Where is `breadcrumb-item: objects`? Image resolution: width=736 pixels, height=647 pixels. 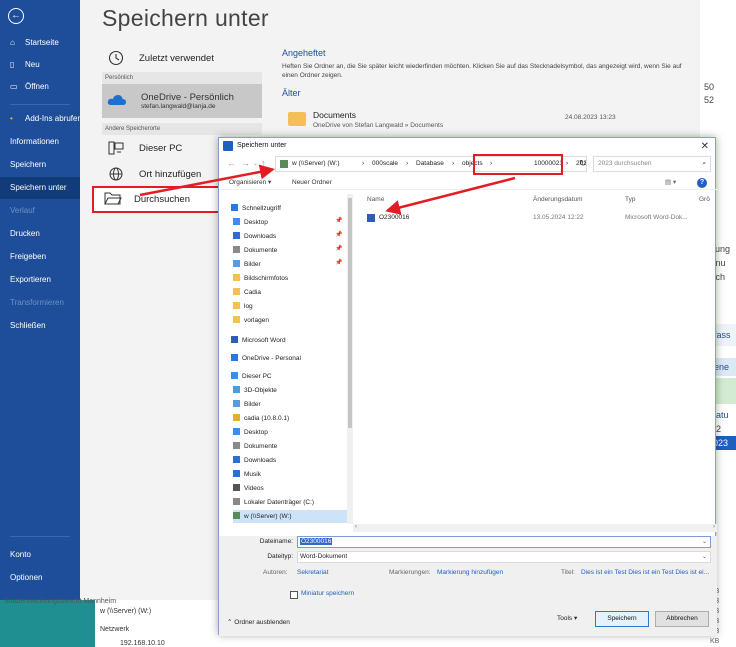 breadcrumb-item: objects is located at coordinates (472, 164).